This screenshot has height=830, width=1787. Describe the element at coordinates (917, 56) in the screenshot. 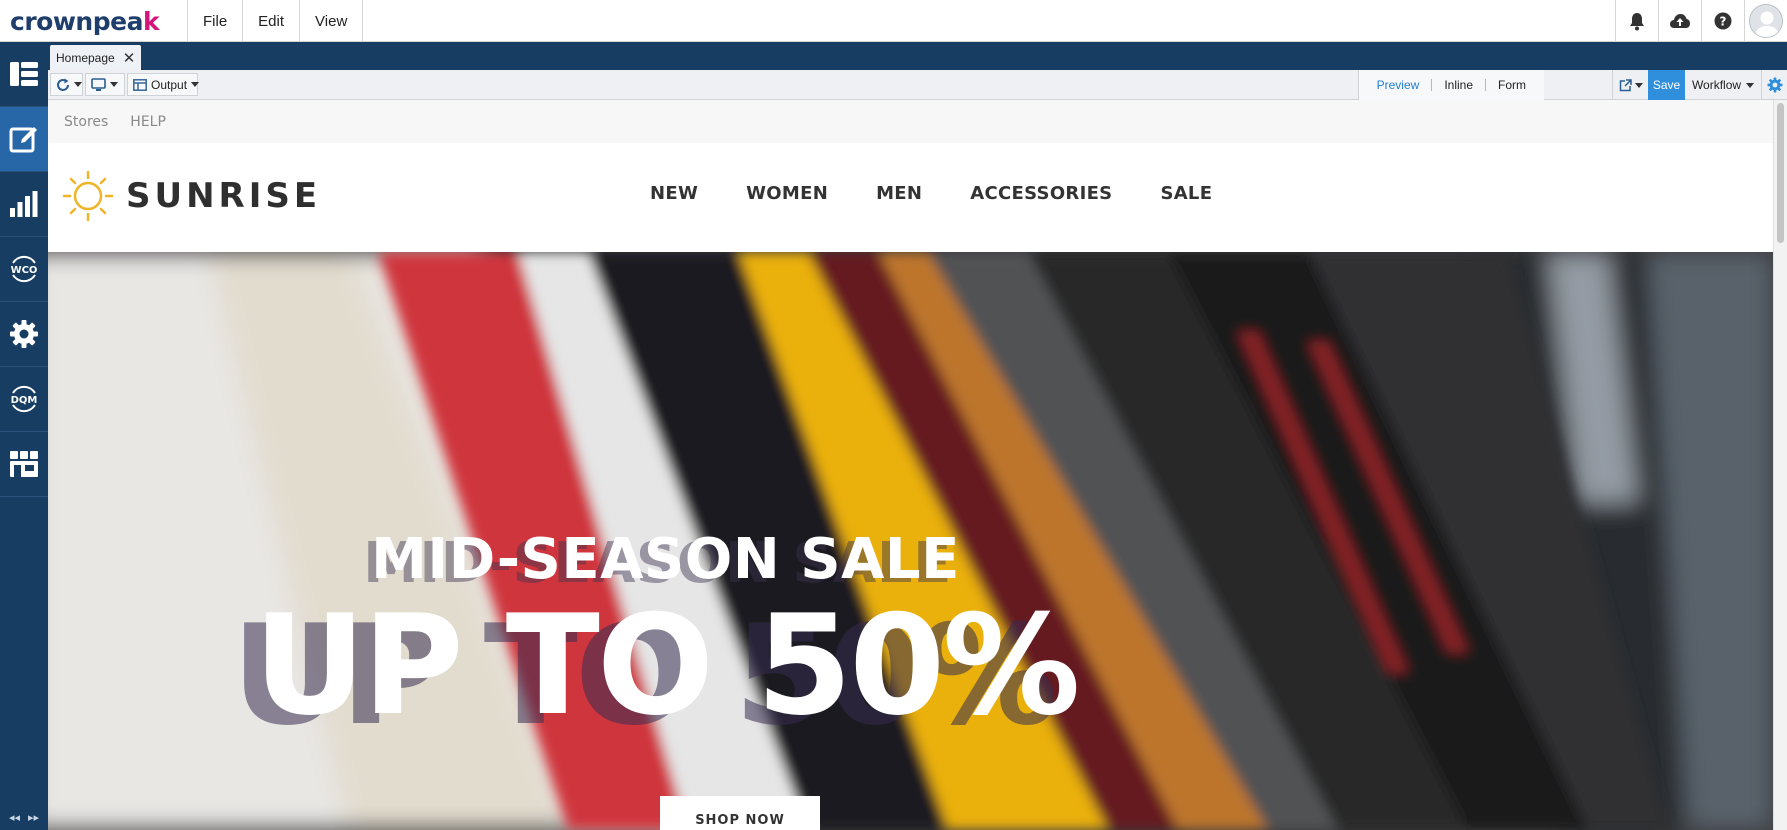

I see `document-tabstrip: Homepage ✕` at that location.